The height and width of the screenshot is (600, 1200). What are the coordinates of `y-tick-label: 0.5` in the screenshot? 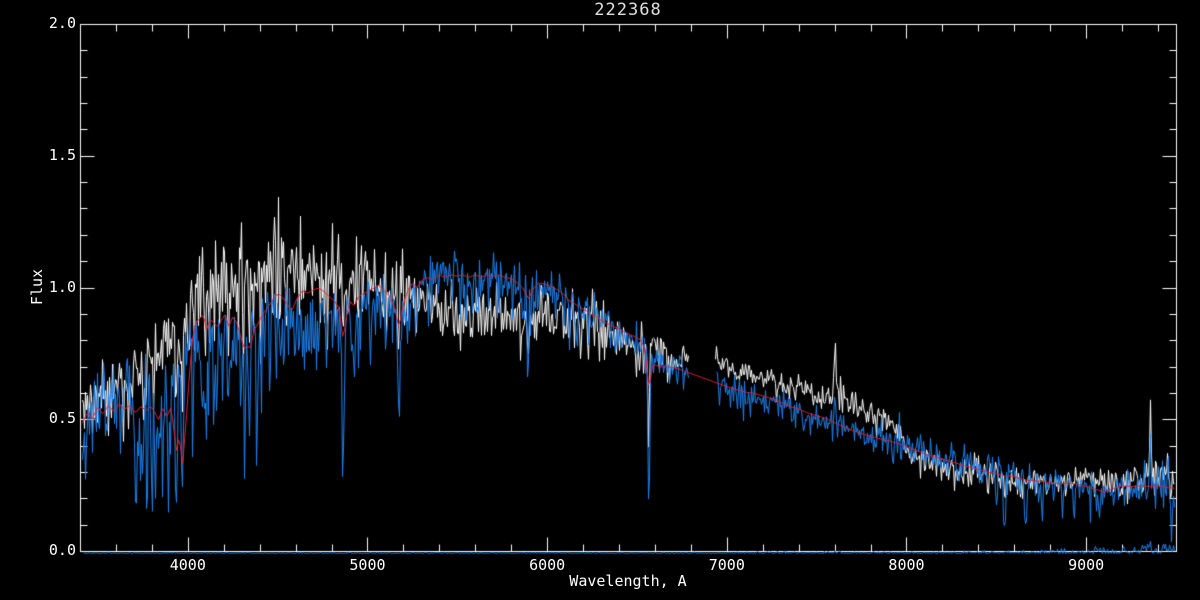 It's located at (62, 418).